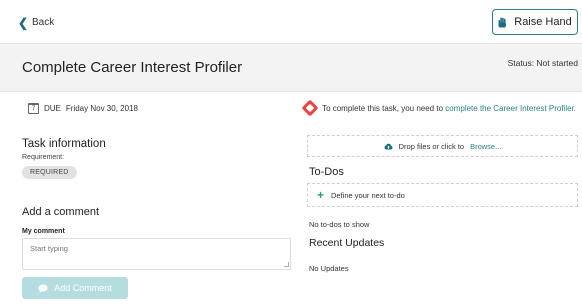 This screenshot has width=582, height=307. What do you see at coordinates (83, 288) in the screenshot?
I see `add-comment-label: Add Comment` at bounding box center [83, 288].